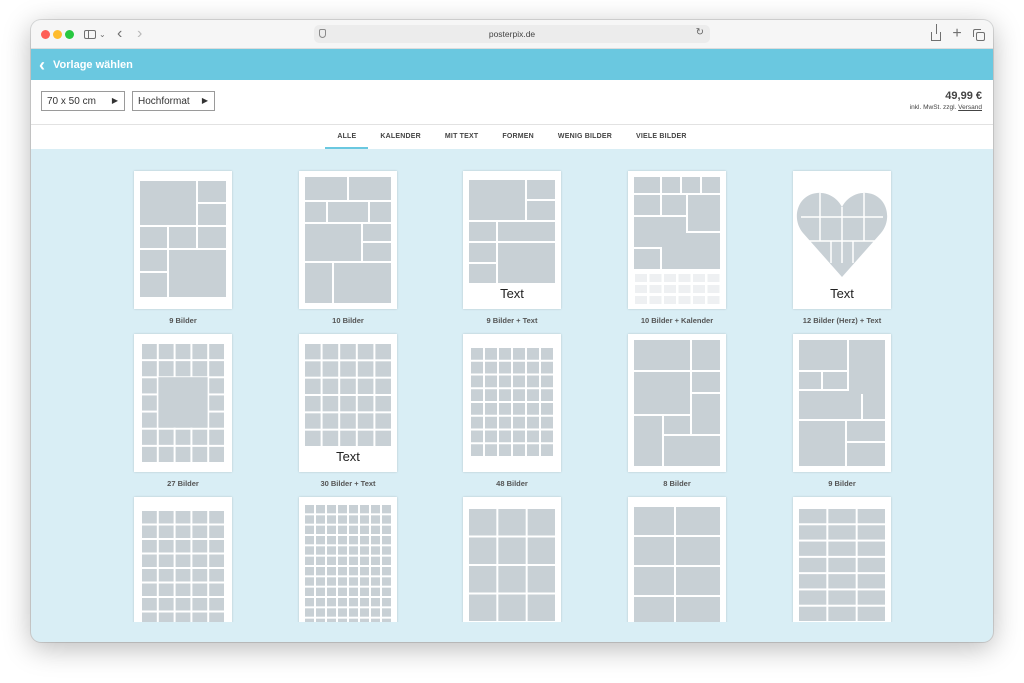 The image size is (1024, 683). I want to click on page-title: Vorlage wählen, so click(93, 64).